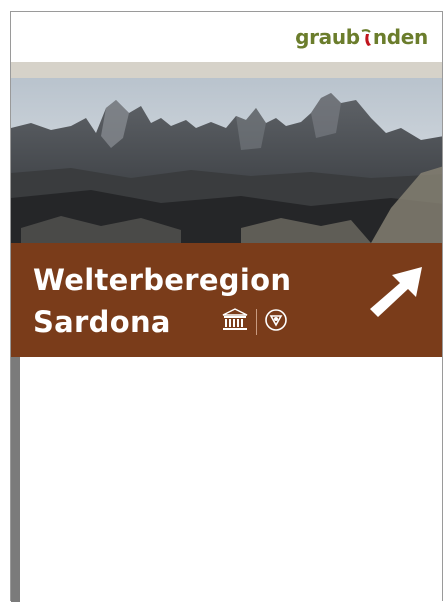  I want to click on logo-mark-icon, so click(366, 37).